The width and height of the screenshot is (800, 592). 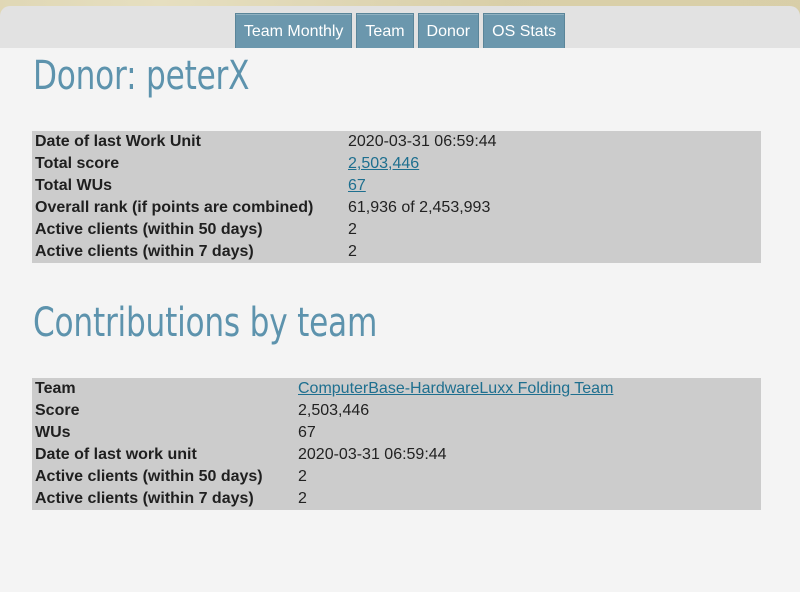 What do you see at coordinates (302, 498) in the screenshot?
I see `team-active-clients-7-value: 2` at bounding box center [302, 498].